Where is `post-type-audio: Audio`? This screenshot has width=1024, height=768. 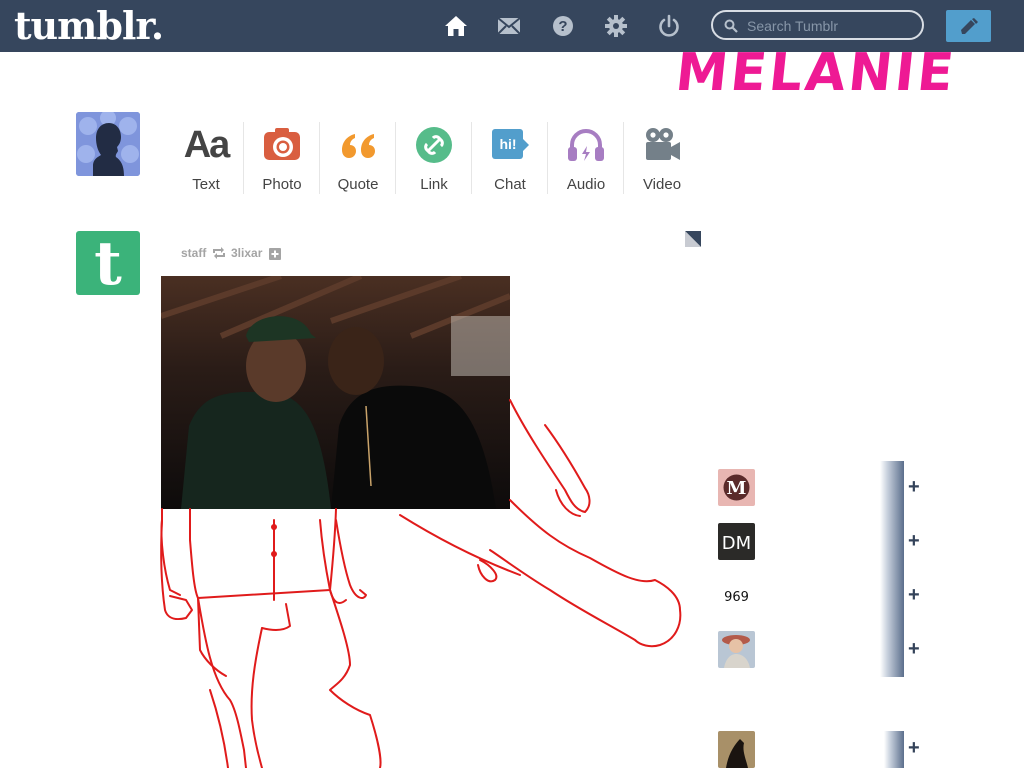
post-type-audio: Audio is located at coordinates (586, 158).